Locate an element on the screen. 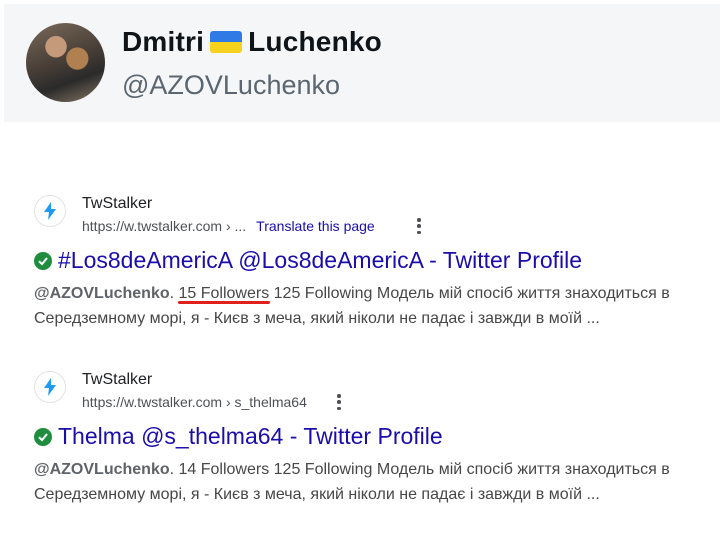  ukraine-flag-icon is located at coordinates (226, 42).